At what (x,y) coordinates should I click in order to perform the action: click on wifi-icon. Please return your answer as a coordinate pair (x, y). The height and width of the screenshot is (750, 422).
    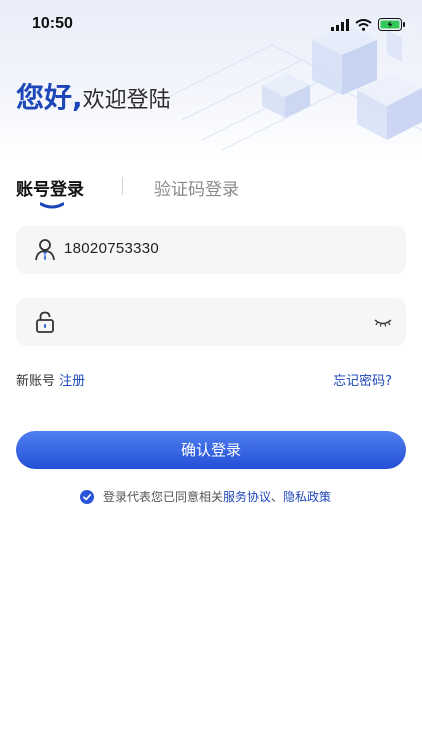
    Looking at the image, I should click on (363, 25).